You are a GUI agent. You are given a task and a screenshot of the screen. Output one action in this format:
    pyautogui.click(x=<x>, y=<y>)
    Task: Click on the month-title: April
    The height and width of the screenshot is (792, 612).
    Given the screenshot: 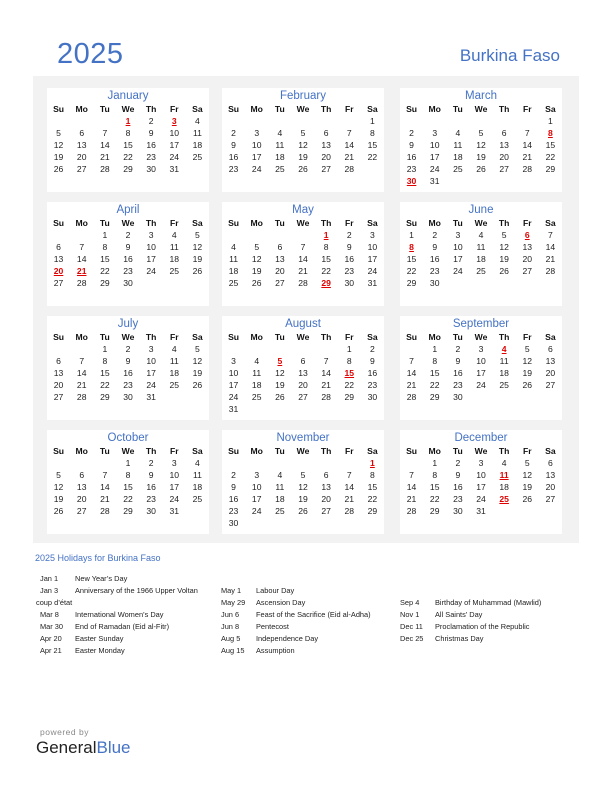 What is the action you would take?
    pyautogui.click(x=128, y=210)
    